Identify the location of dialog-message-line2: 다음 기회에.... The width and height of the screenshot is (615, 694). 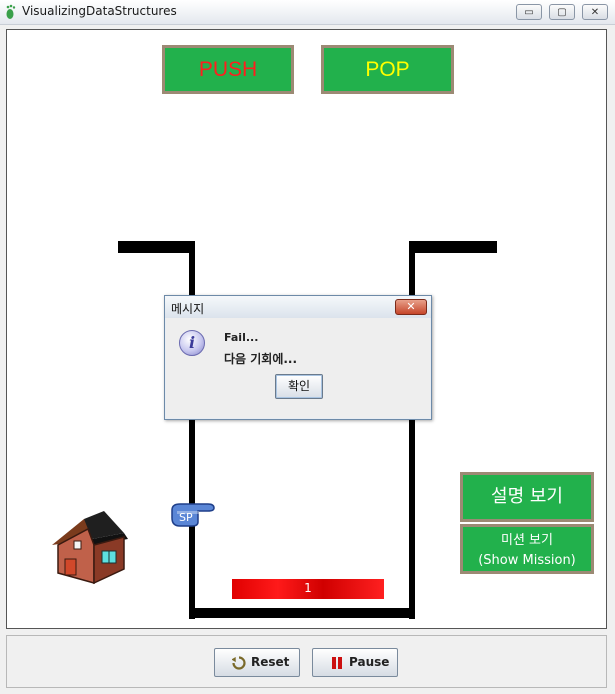
(261, 359).